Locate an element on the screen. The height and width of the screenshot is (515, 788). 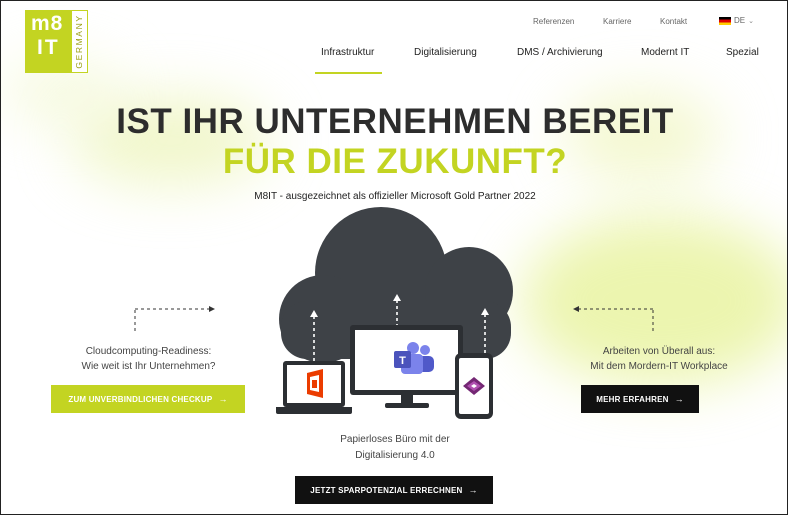
office-icon is located at coordinates (315, 383).